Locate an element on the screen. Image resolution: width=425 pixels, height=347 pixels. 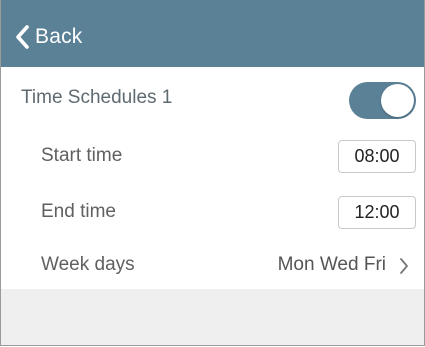
schedule-enabled-toggle is located at coordinates (382, 100).